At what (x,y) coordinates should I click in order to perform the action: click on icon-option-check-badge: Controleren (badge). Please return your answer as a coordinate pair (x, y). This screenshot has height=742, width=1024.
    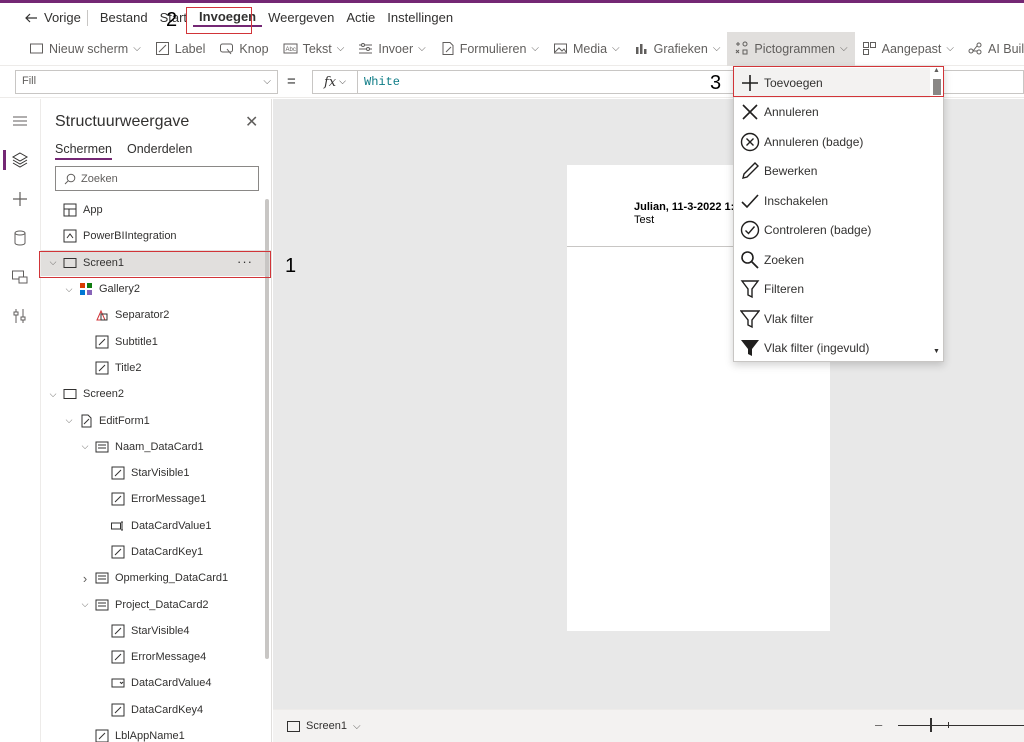
    Looking at the image, I should click on (832, 231).